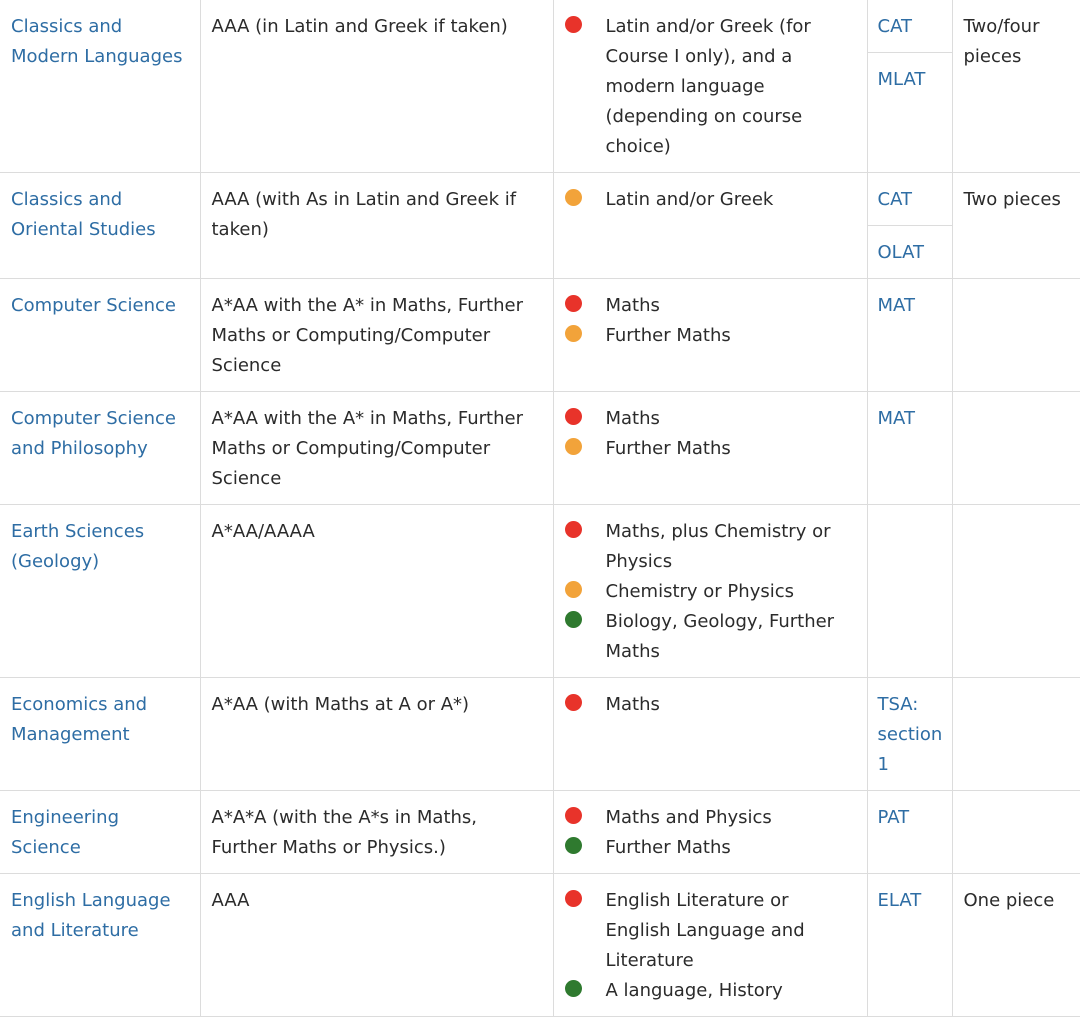 This screenshot has width=1080, height=1017. I want to click on course-link: Classics and Oriental Studies, so click(100, 214).